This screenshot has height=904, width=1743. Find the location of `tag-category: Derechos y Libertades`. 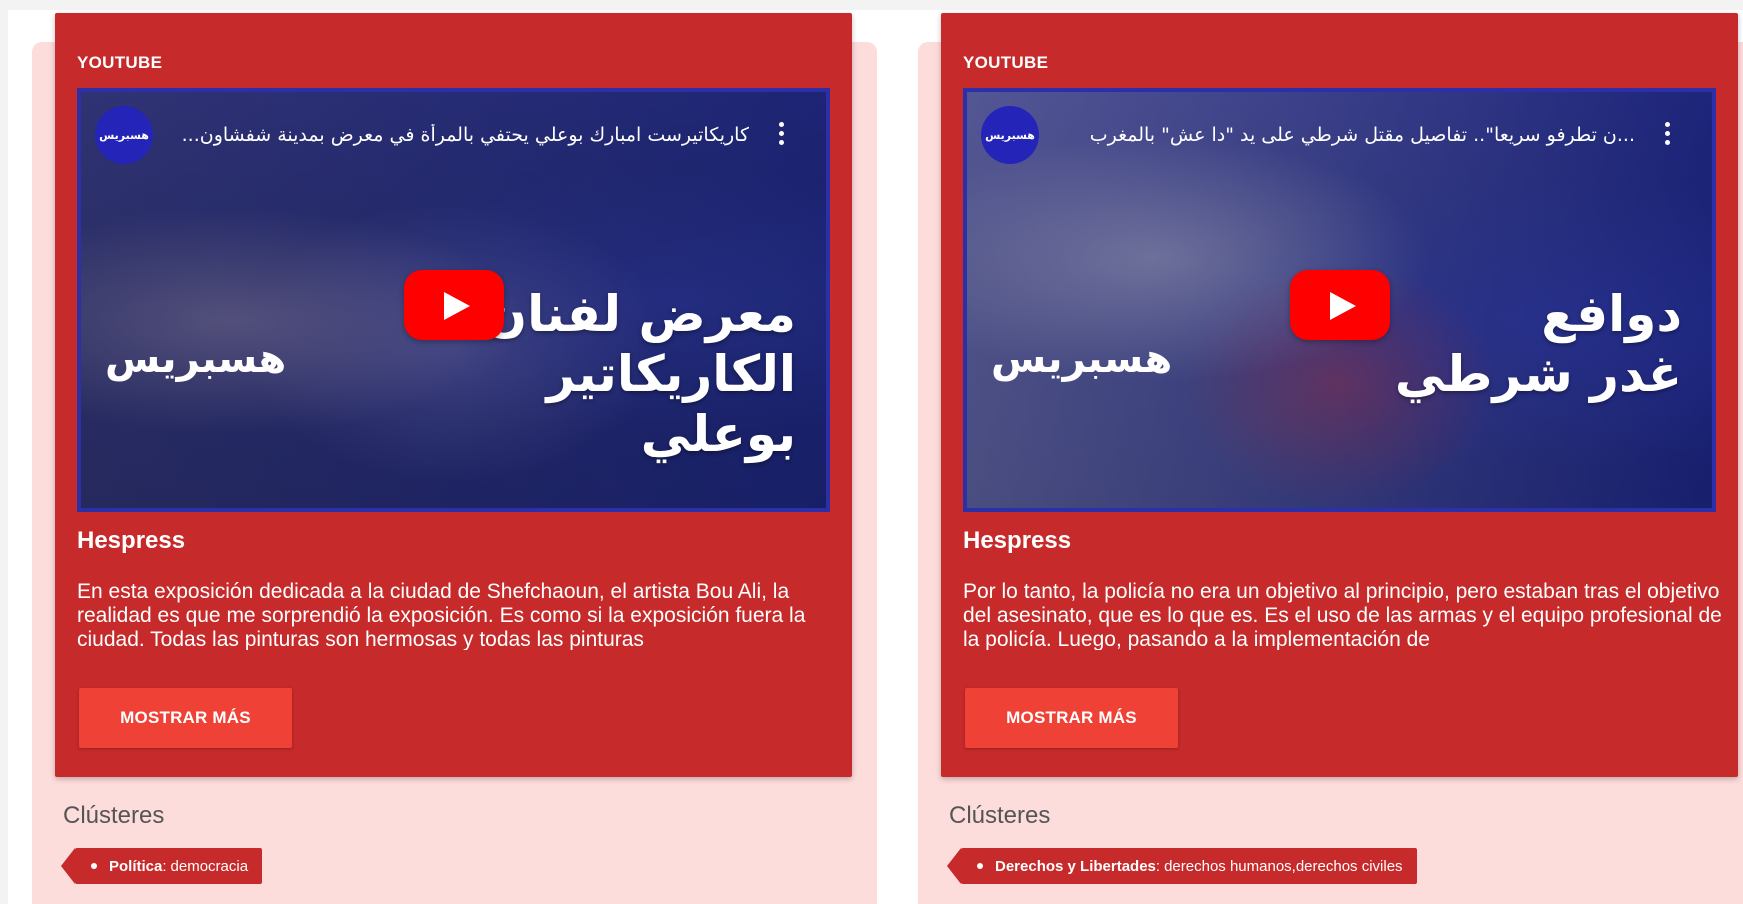

tag-category: Derechos y Libertades is located at coordinates (1075, 866).